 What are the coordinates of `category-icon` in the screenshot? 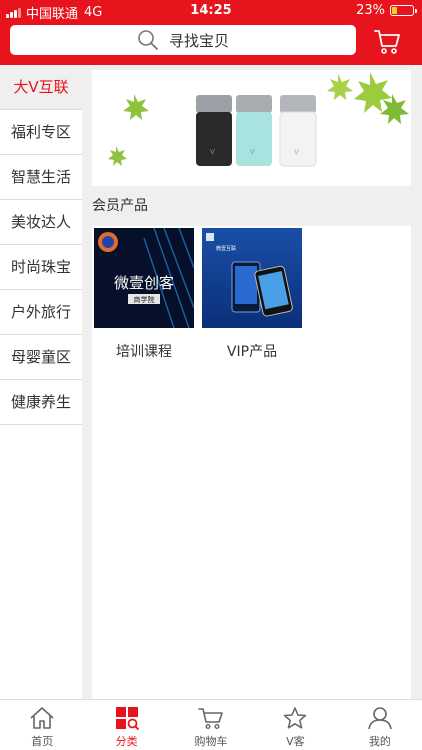 It's located at (127, 718).